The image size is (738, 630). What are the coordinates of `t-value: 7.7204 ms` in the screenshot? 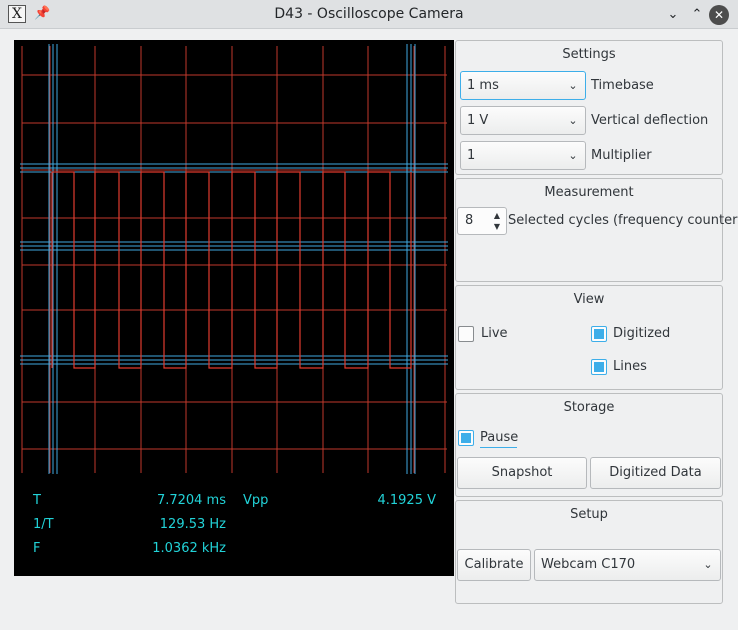 It's located at (191, 500).